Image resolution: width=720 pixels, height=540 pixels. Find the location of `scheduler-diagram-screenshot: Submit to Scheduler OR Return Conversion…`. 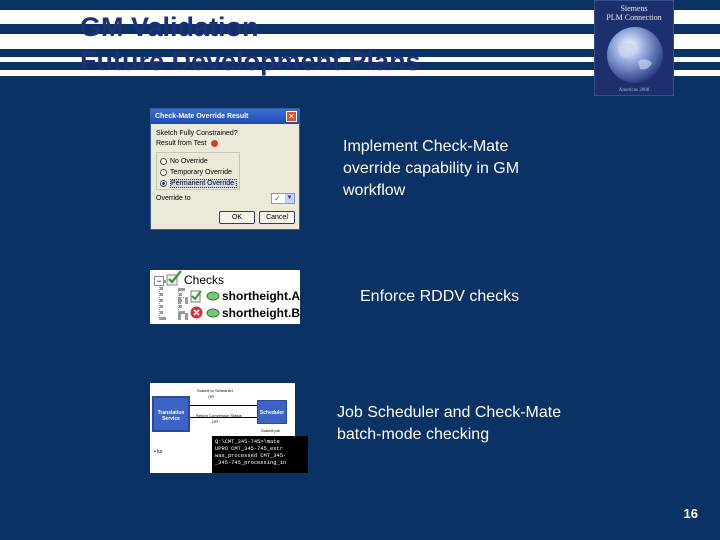

scheduler-diagram-screenshot: Submit to Scheduler OR Return Conversion… is located at coordinates (229, 428).